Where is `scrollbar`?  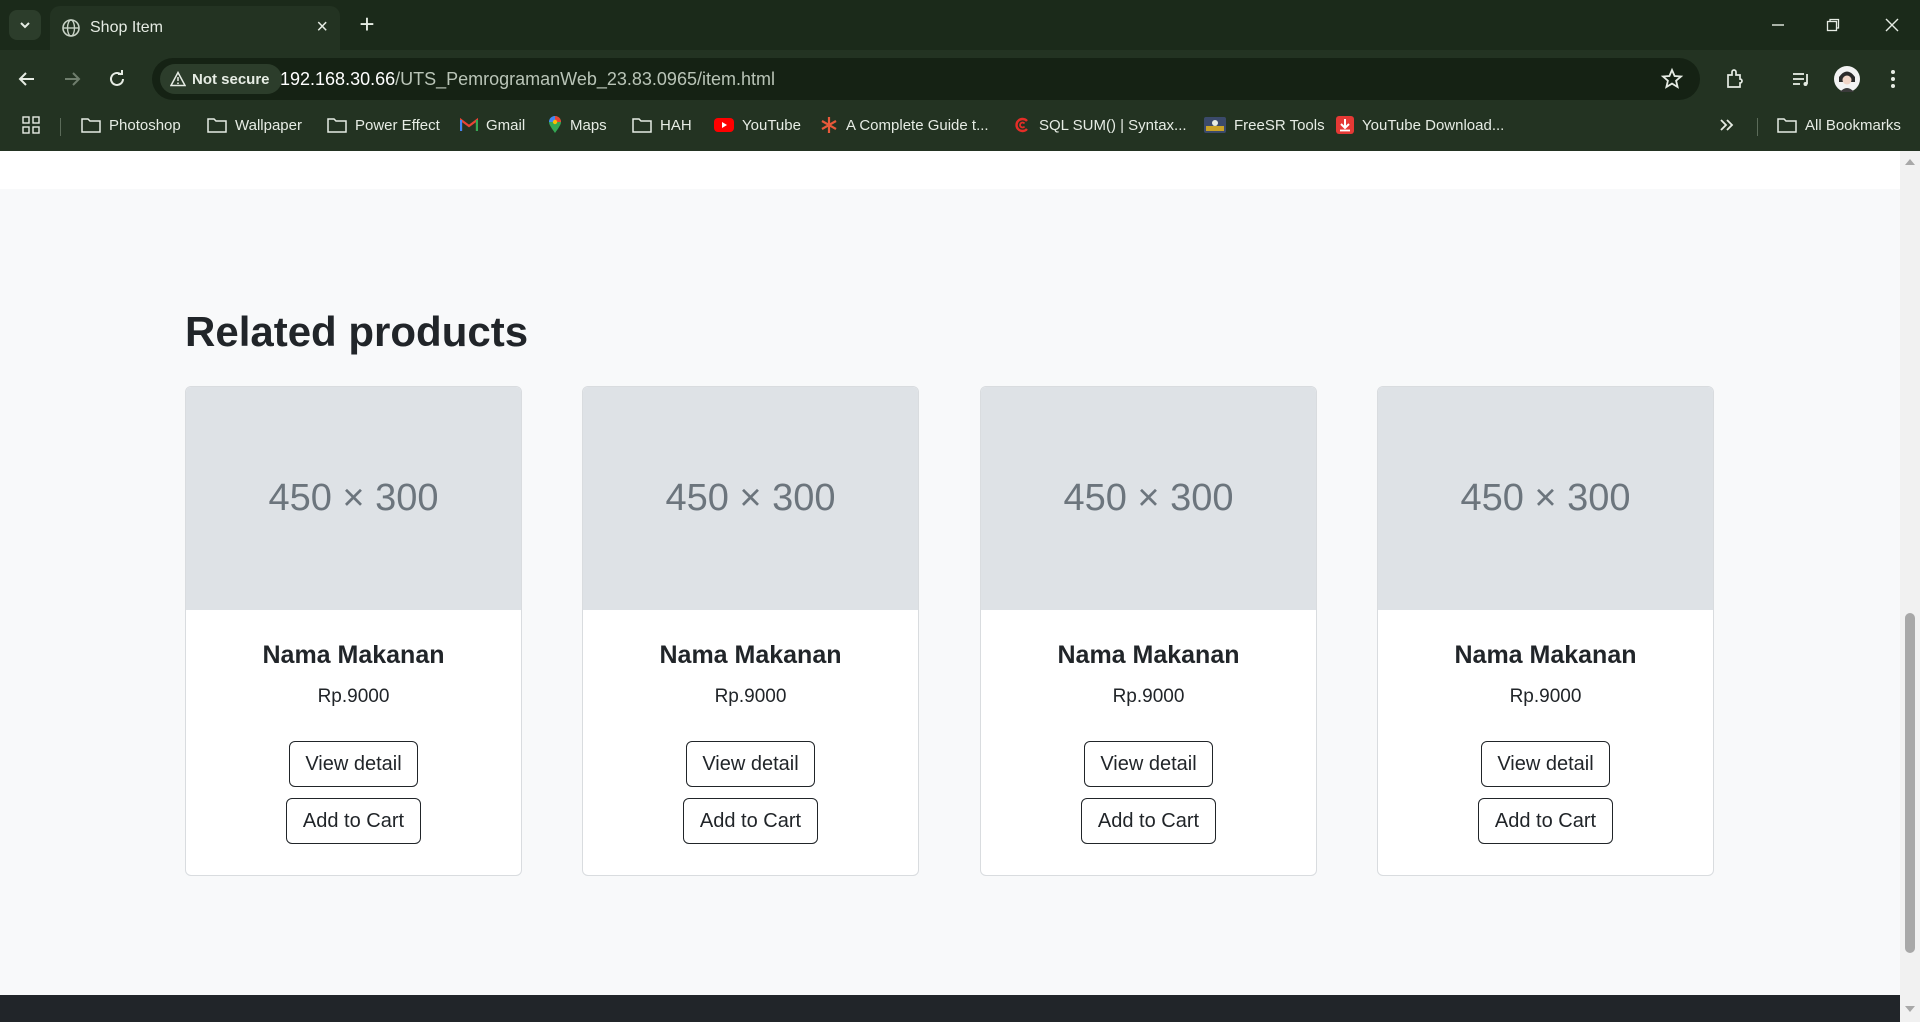
scrollbar is located at coordinates (1910, 586).